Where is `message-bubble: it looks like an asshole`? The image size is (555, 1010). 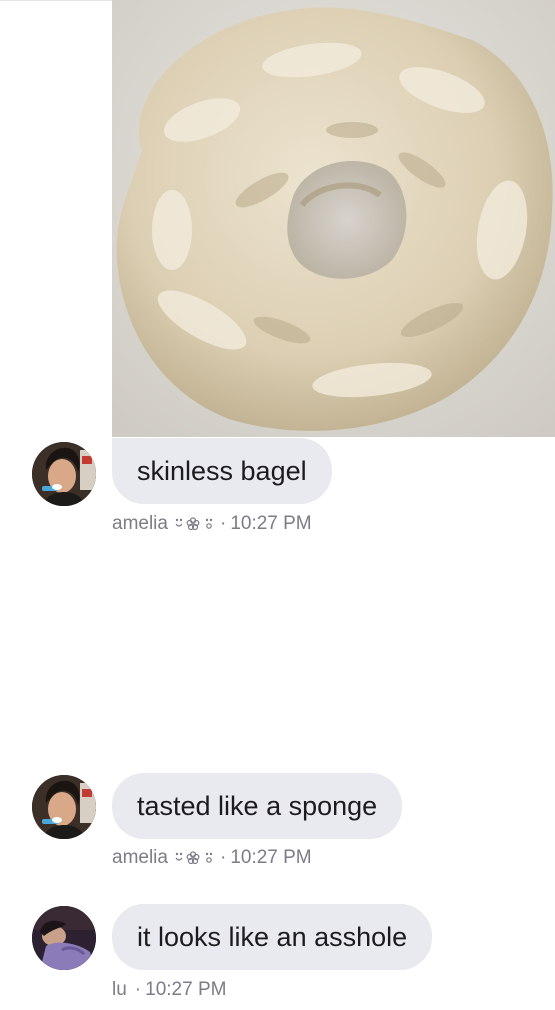 message-bubble: it looks like an asshole is located at coordinates (272, 937).